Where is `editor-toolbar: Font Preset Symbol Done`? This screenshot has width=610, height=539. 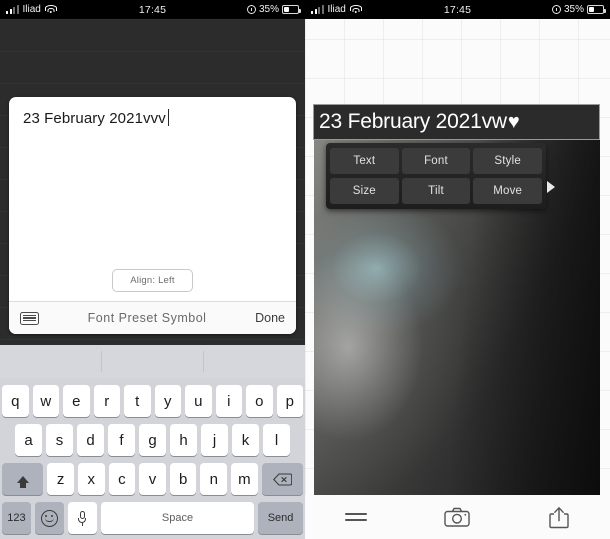 editor-toolbar: Font Preset Symbol Done is located at coordinates (152, 317).